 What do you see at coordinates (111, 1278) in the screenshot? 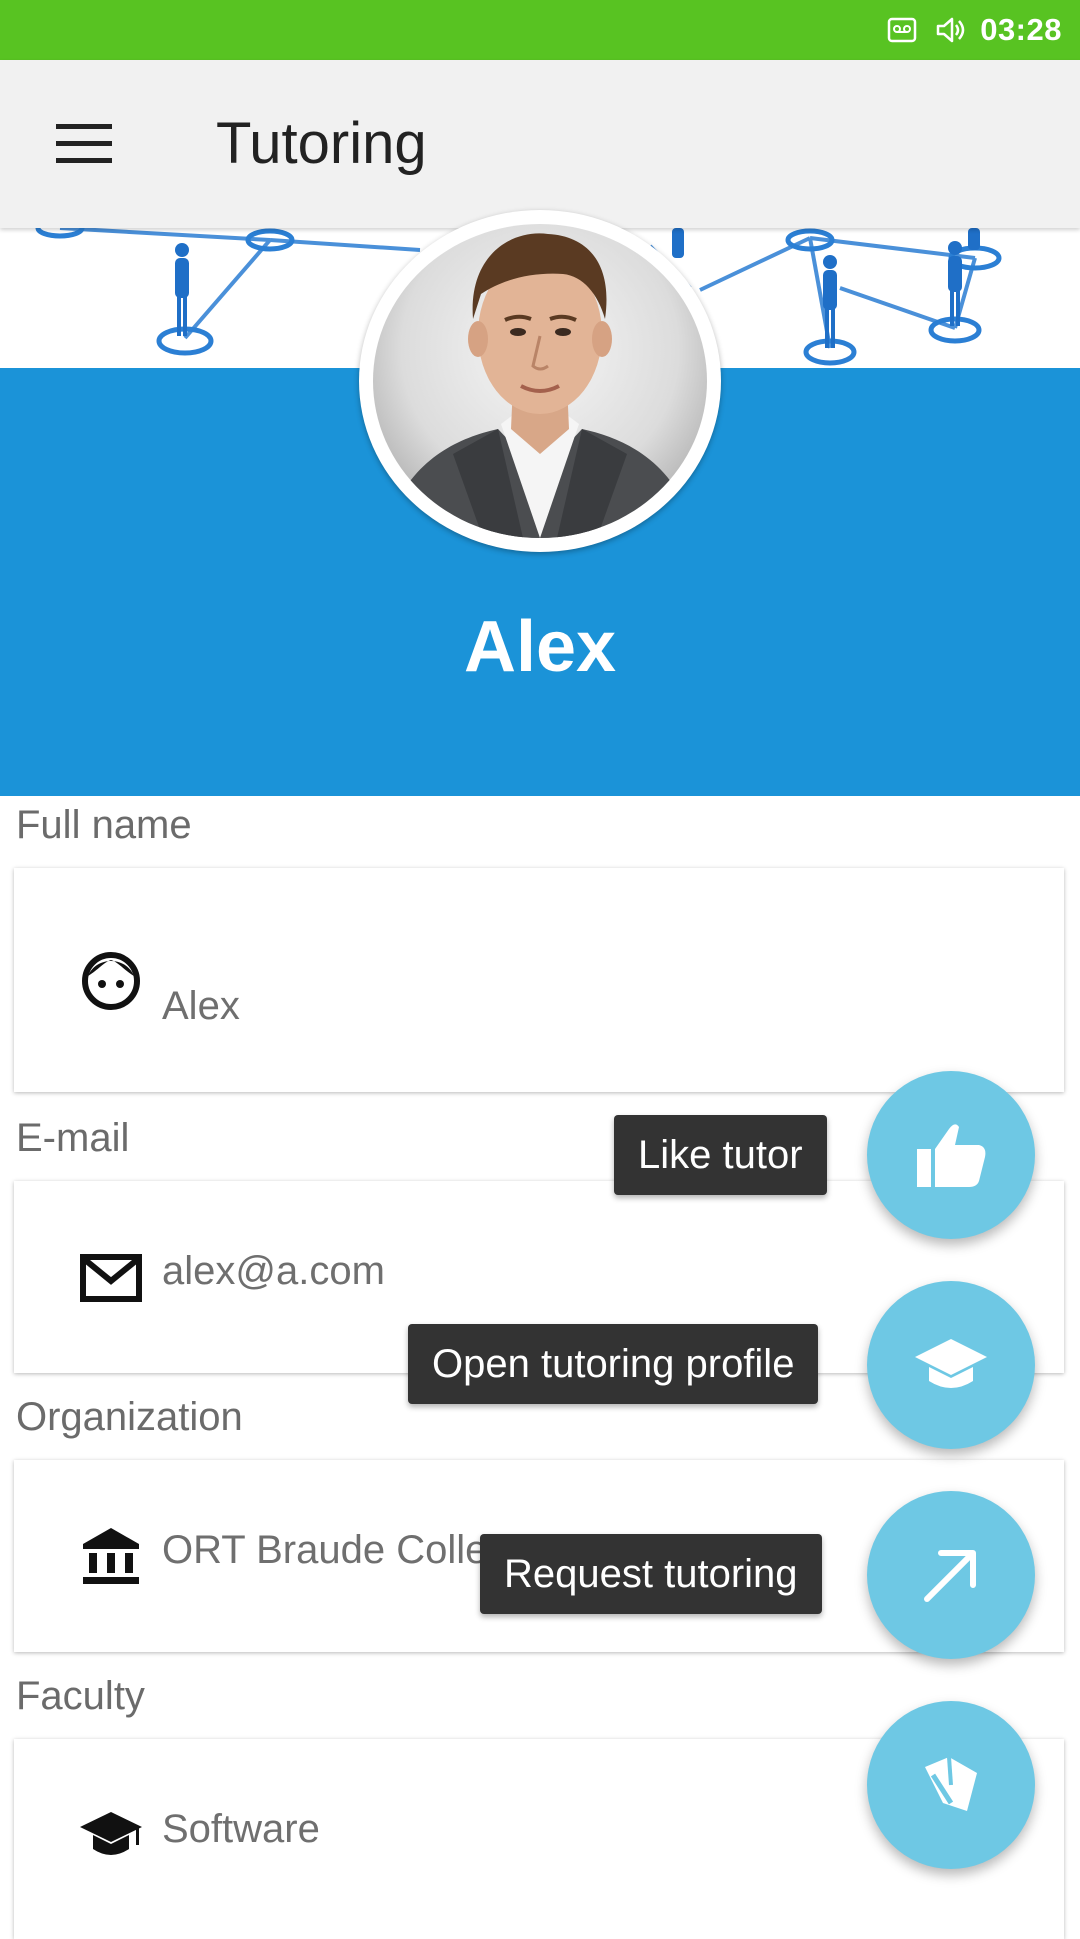
I see `mail-icon` at bounding box center [111, 1278].